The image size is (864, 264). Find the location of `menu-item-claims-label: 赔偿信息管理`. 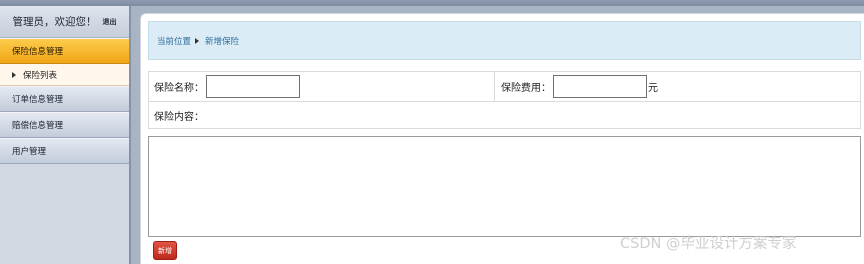

menu-item-claims-label: 赔偿信息管理 is located at coordinates (38, 126).